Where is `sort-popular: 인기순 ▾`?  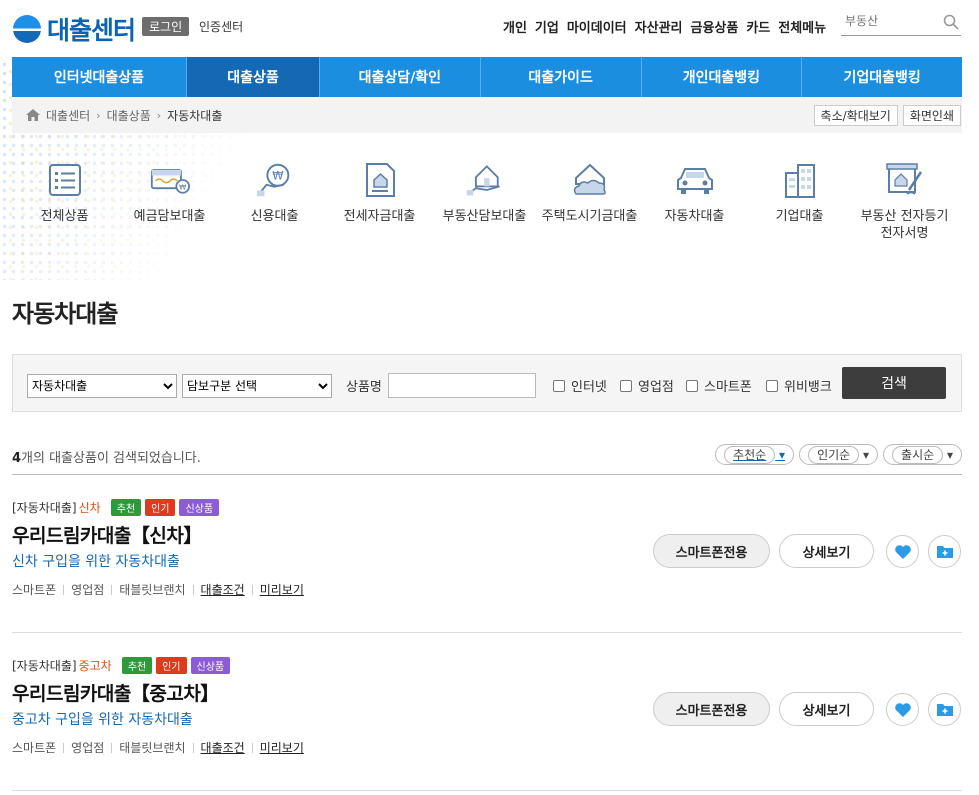
sort-popular: 인기순 ▾ is located at coordinates (839, 454).